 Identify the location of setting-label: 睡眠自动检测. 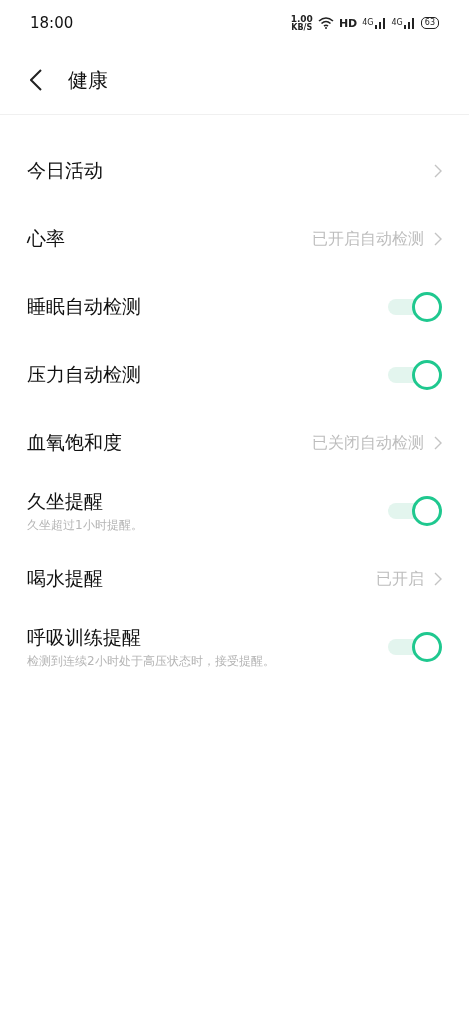
(84, 306).